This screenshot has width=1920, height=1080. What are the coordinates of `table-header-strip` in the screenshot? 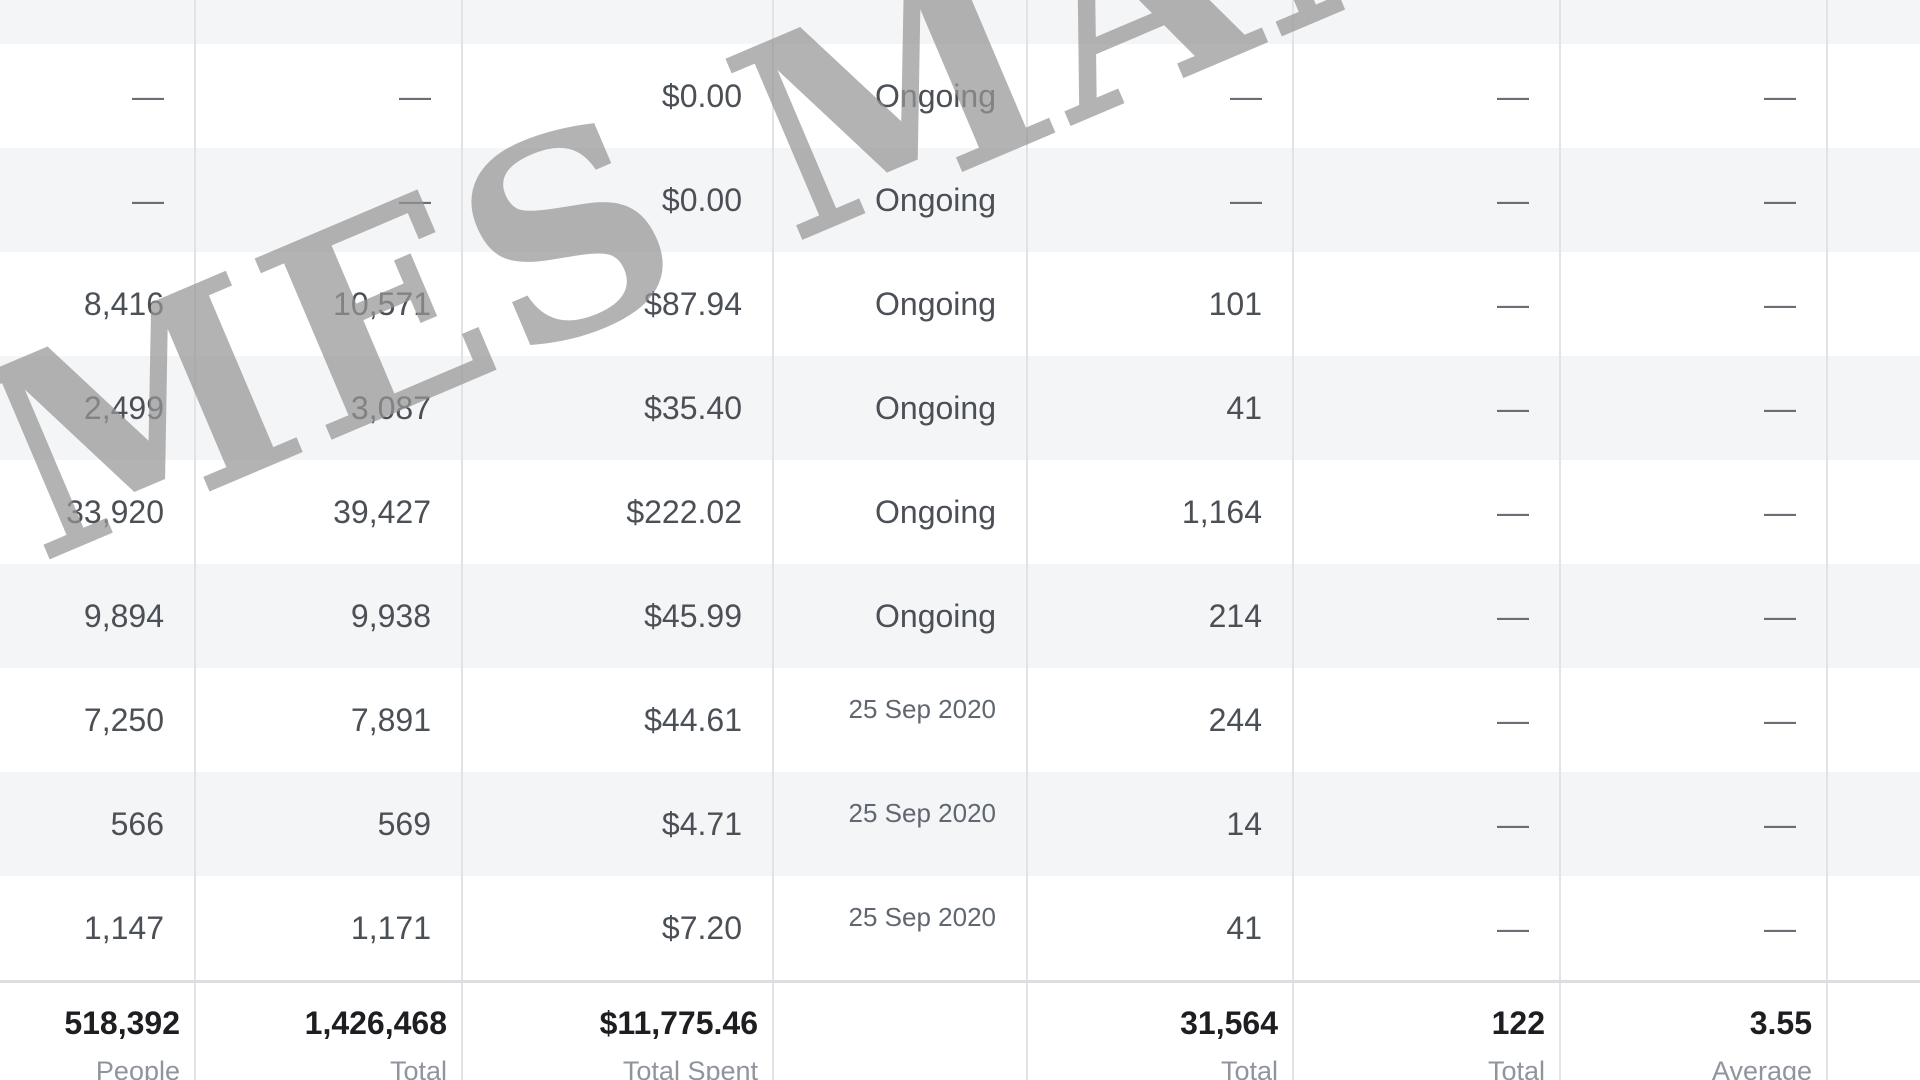 It's located at (960, 22).